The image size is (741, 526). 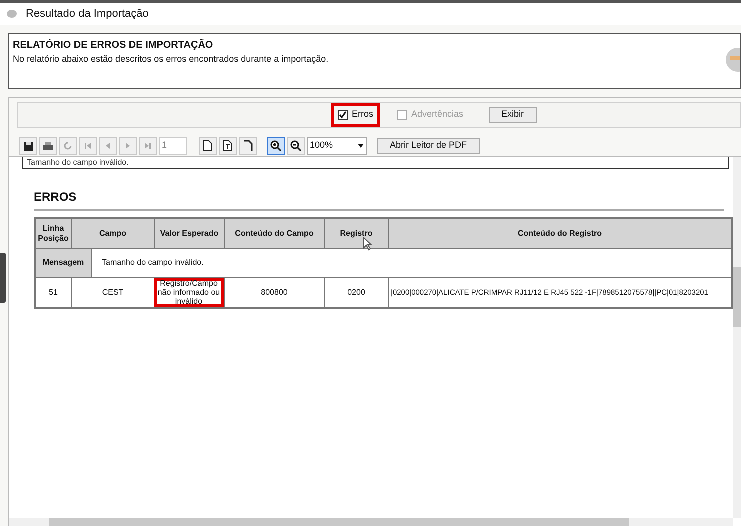 I want to click on page-width-icon, so click(x=228, y=146).